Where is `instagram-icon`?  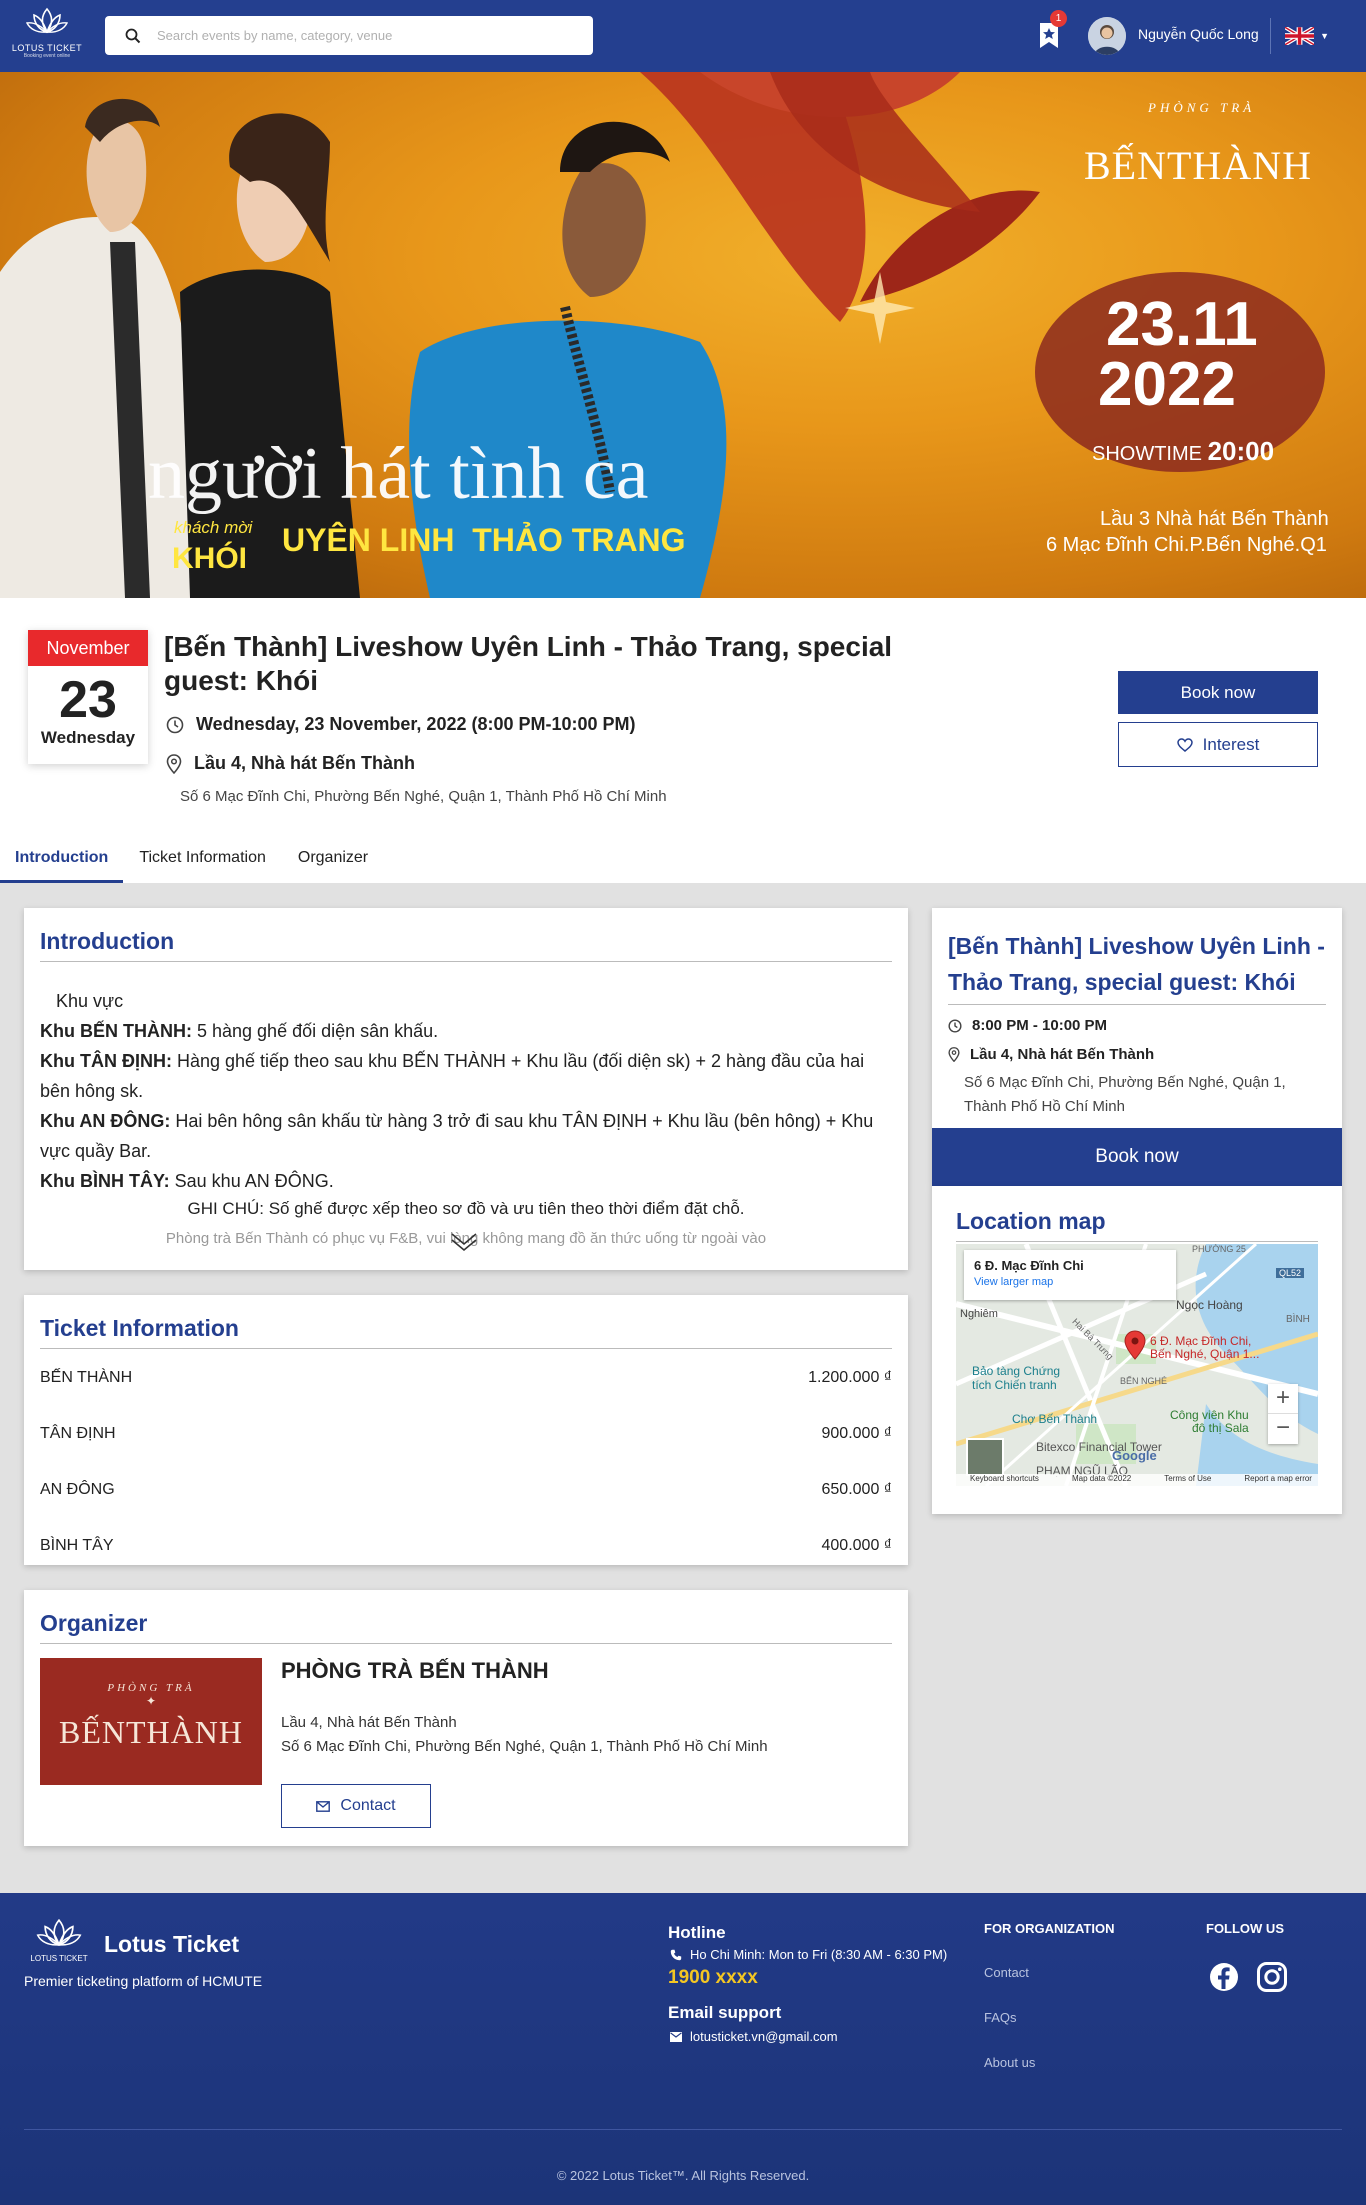
instagram-icon is located at coordinates (1272, 1977).